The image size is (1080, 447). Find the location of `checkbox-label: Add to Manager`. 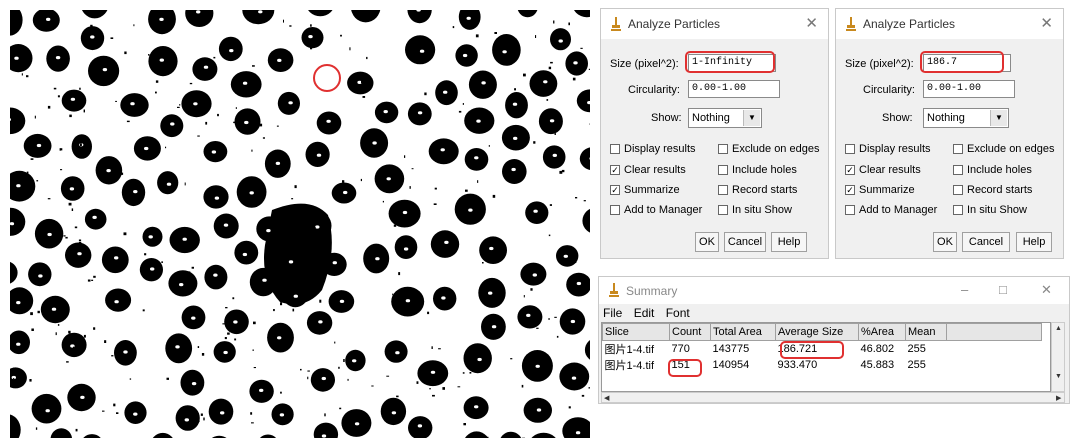

checkbox-label: Add to Manager is located at coordinates (898, 210).